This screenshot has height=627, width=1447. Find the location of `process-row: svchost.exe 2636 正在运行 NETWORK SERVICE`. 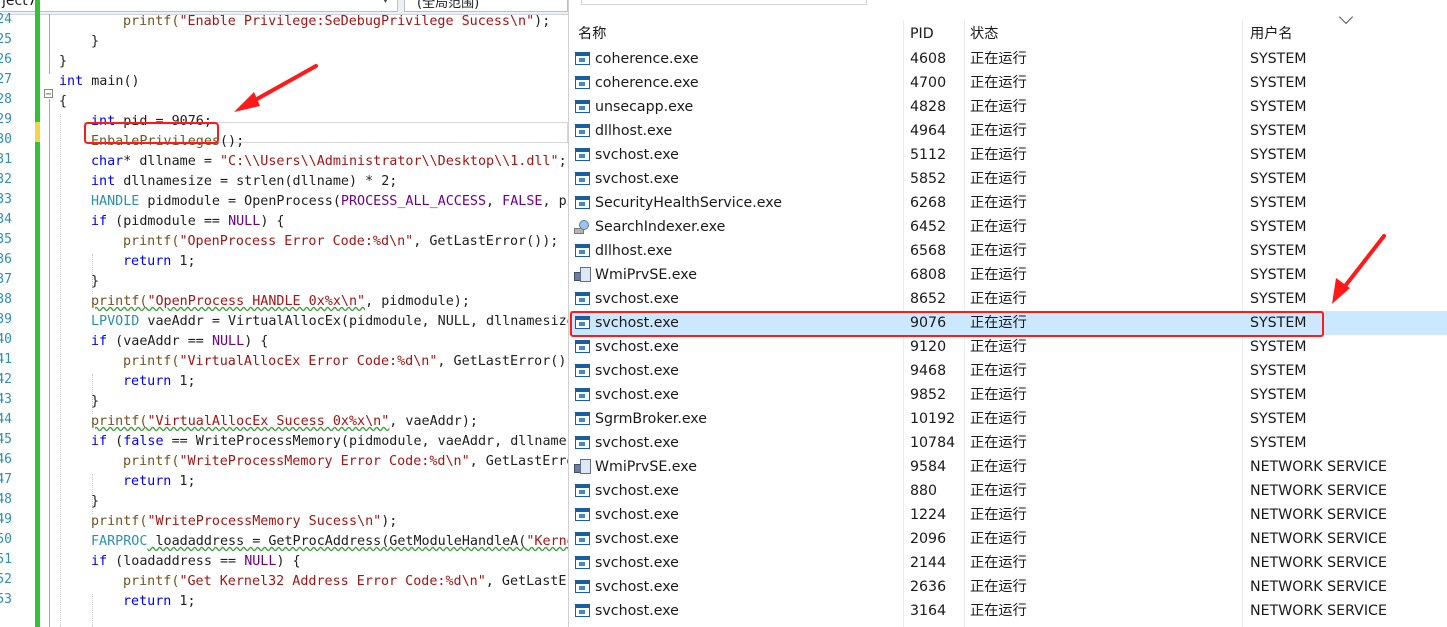

process-row: svchost.exe 2636 正在运行 NETWORK SERVICE is located at coordinates (1008, 587).